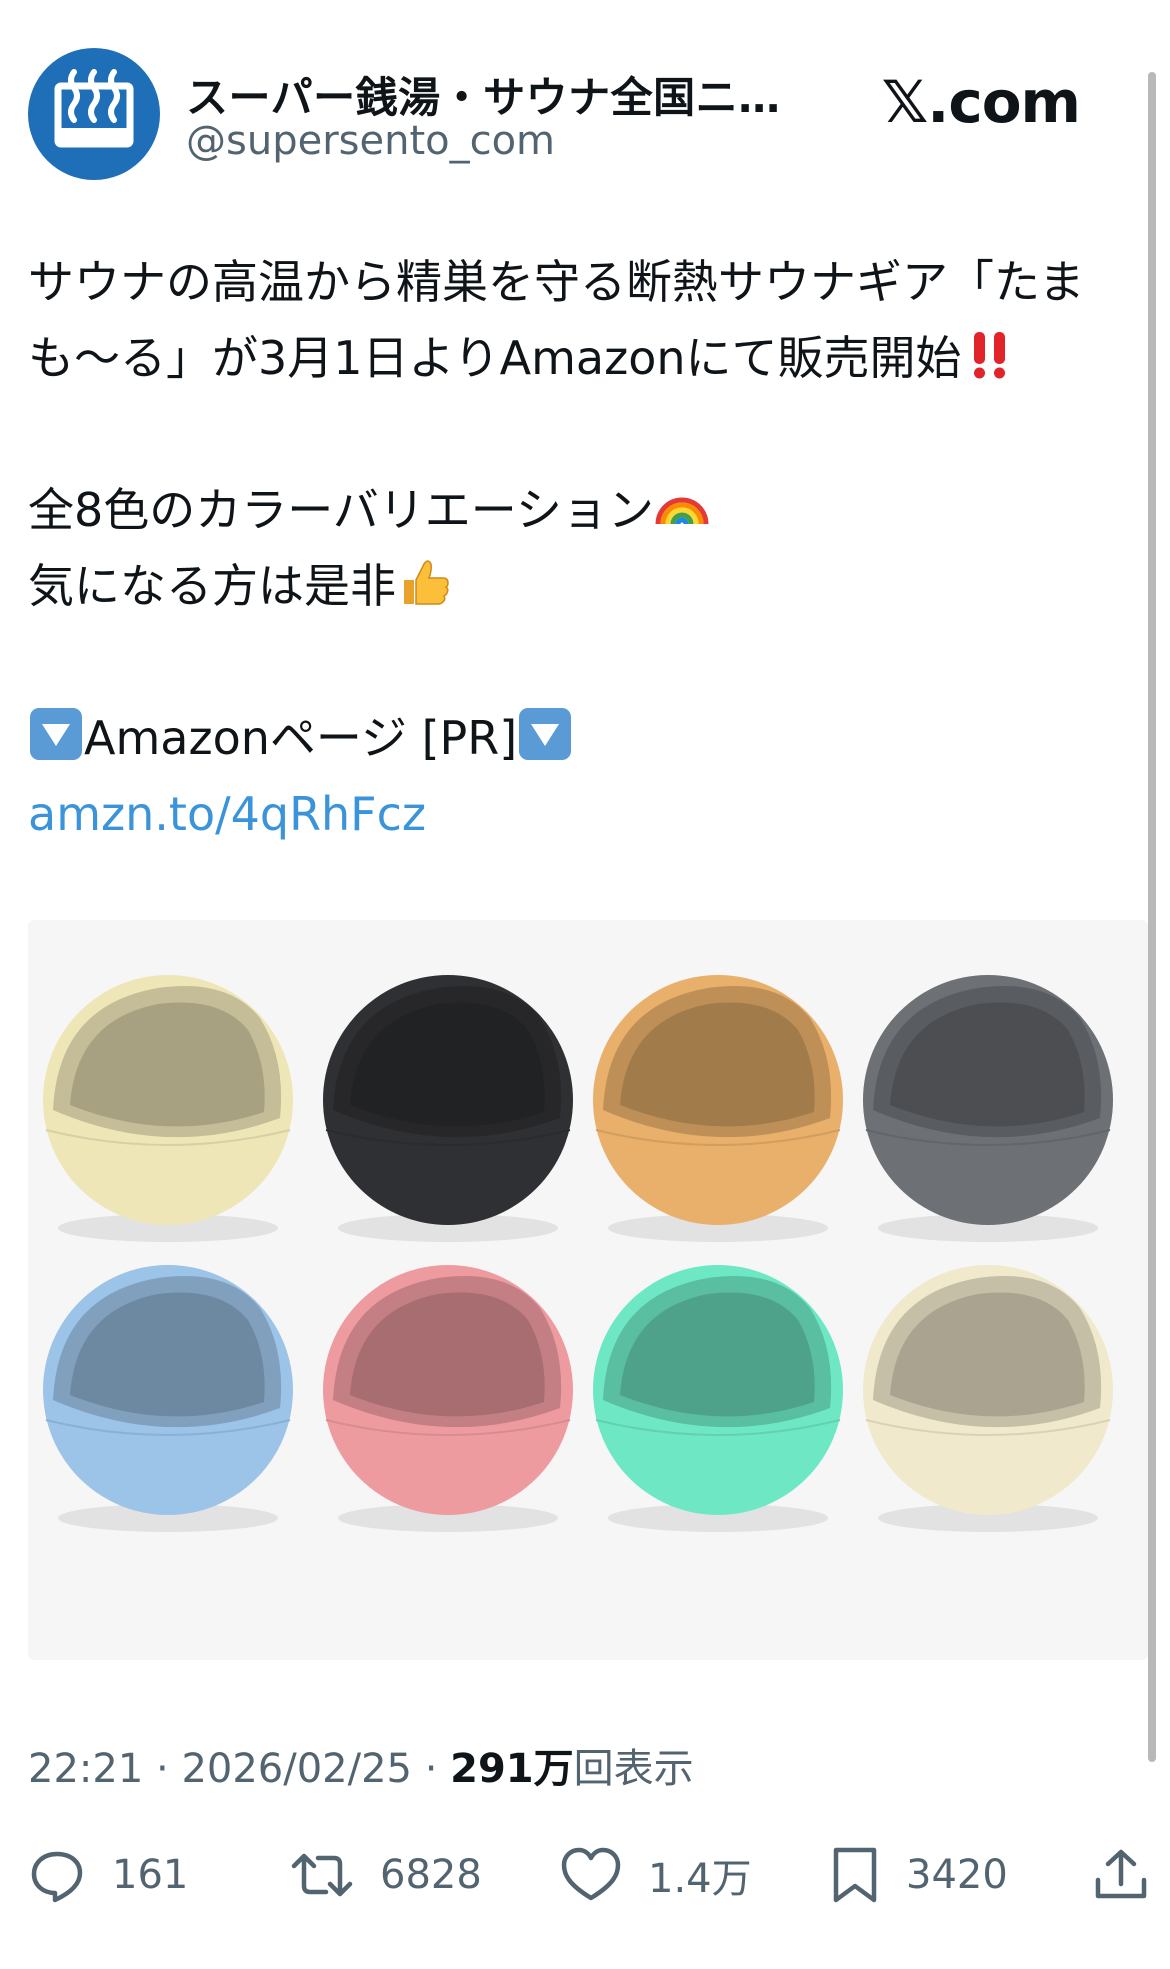 This screenshot has height=1969, width=1170. I want to click on tweet-line-text: Amazonページ [PR], so click(301, 738).